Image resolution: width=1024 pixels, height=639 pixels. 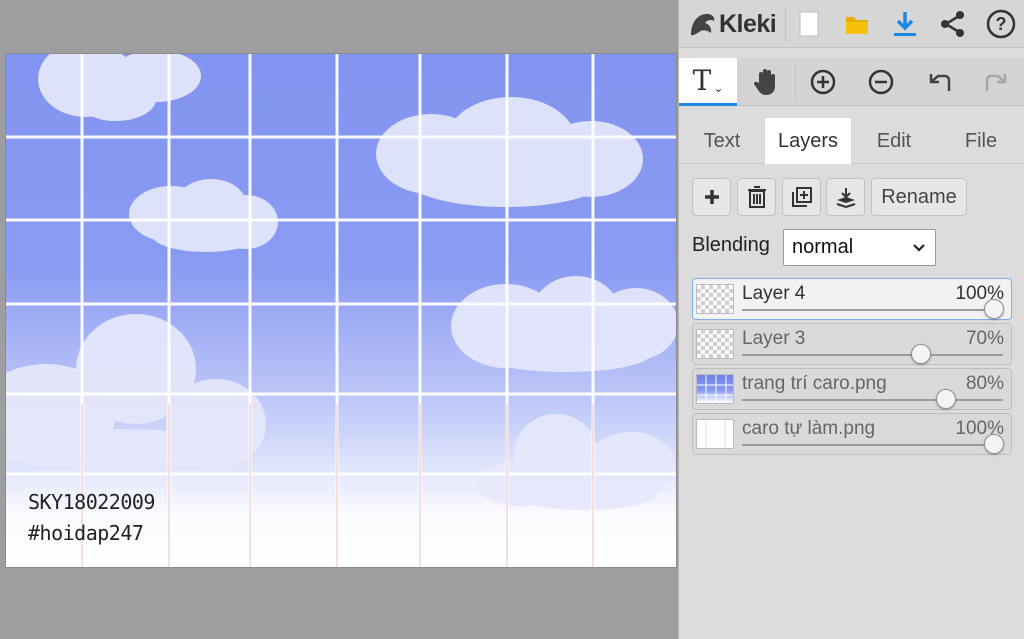 What do you see at coordinates (859, 247) in the screenshot?
I see `blending-select: normal` at bounding box center [859, 247].